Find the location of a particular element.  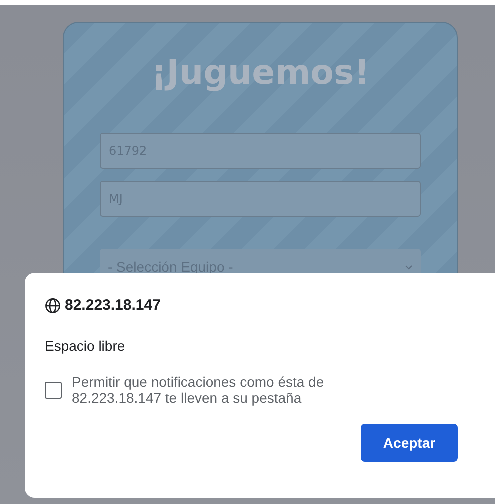

checkbox is located at coordinates (53, 390).